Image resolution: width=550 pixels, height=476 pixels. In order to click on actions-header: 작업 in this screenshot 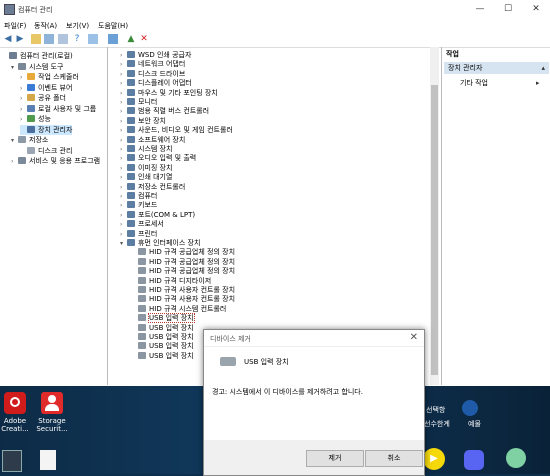, I will do `click(452, 54)`.